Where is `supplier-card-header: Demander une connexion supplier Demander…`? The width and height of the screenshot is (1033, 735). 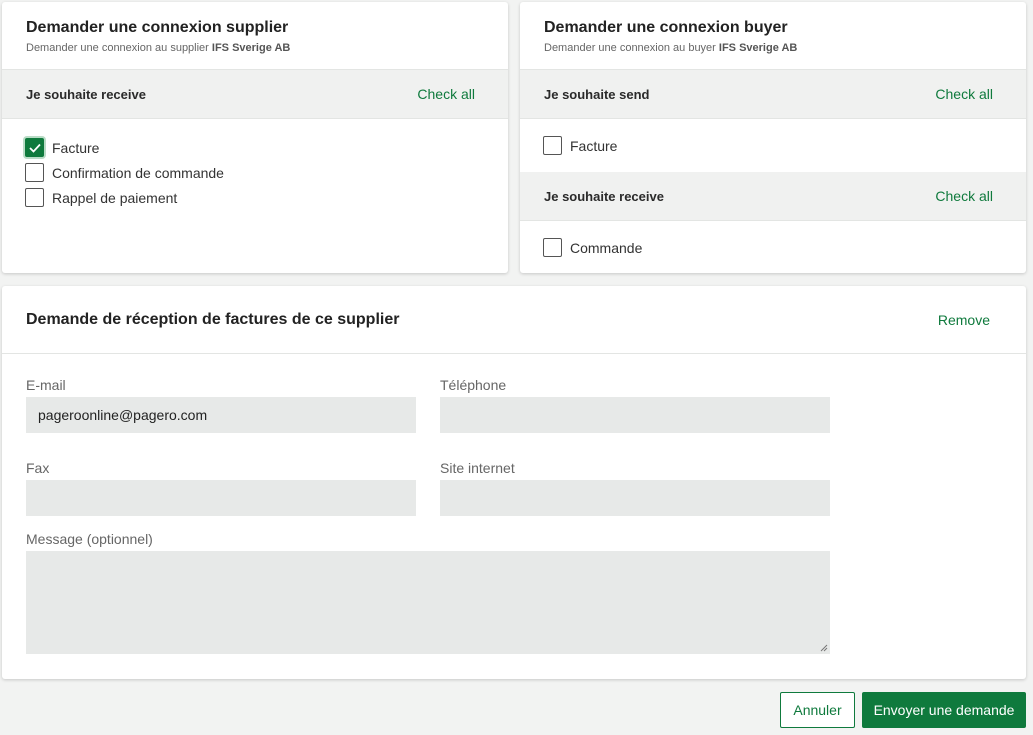
supplier-card-header: Demander une connexion supplier Demander… is located at coordinates (255, 36).